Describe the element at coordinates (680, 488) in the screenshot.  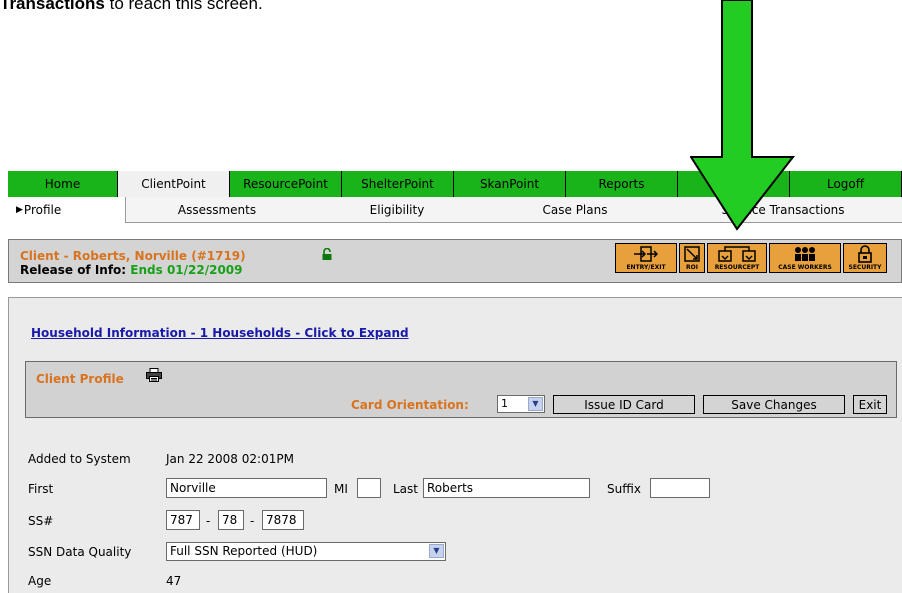
I see `suffix-field` at that location.